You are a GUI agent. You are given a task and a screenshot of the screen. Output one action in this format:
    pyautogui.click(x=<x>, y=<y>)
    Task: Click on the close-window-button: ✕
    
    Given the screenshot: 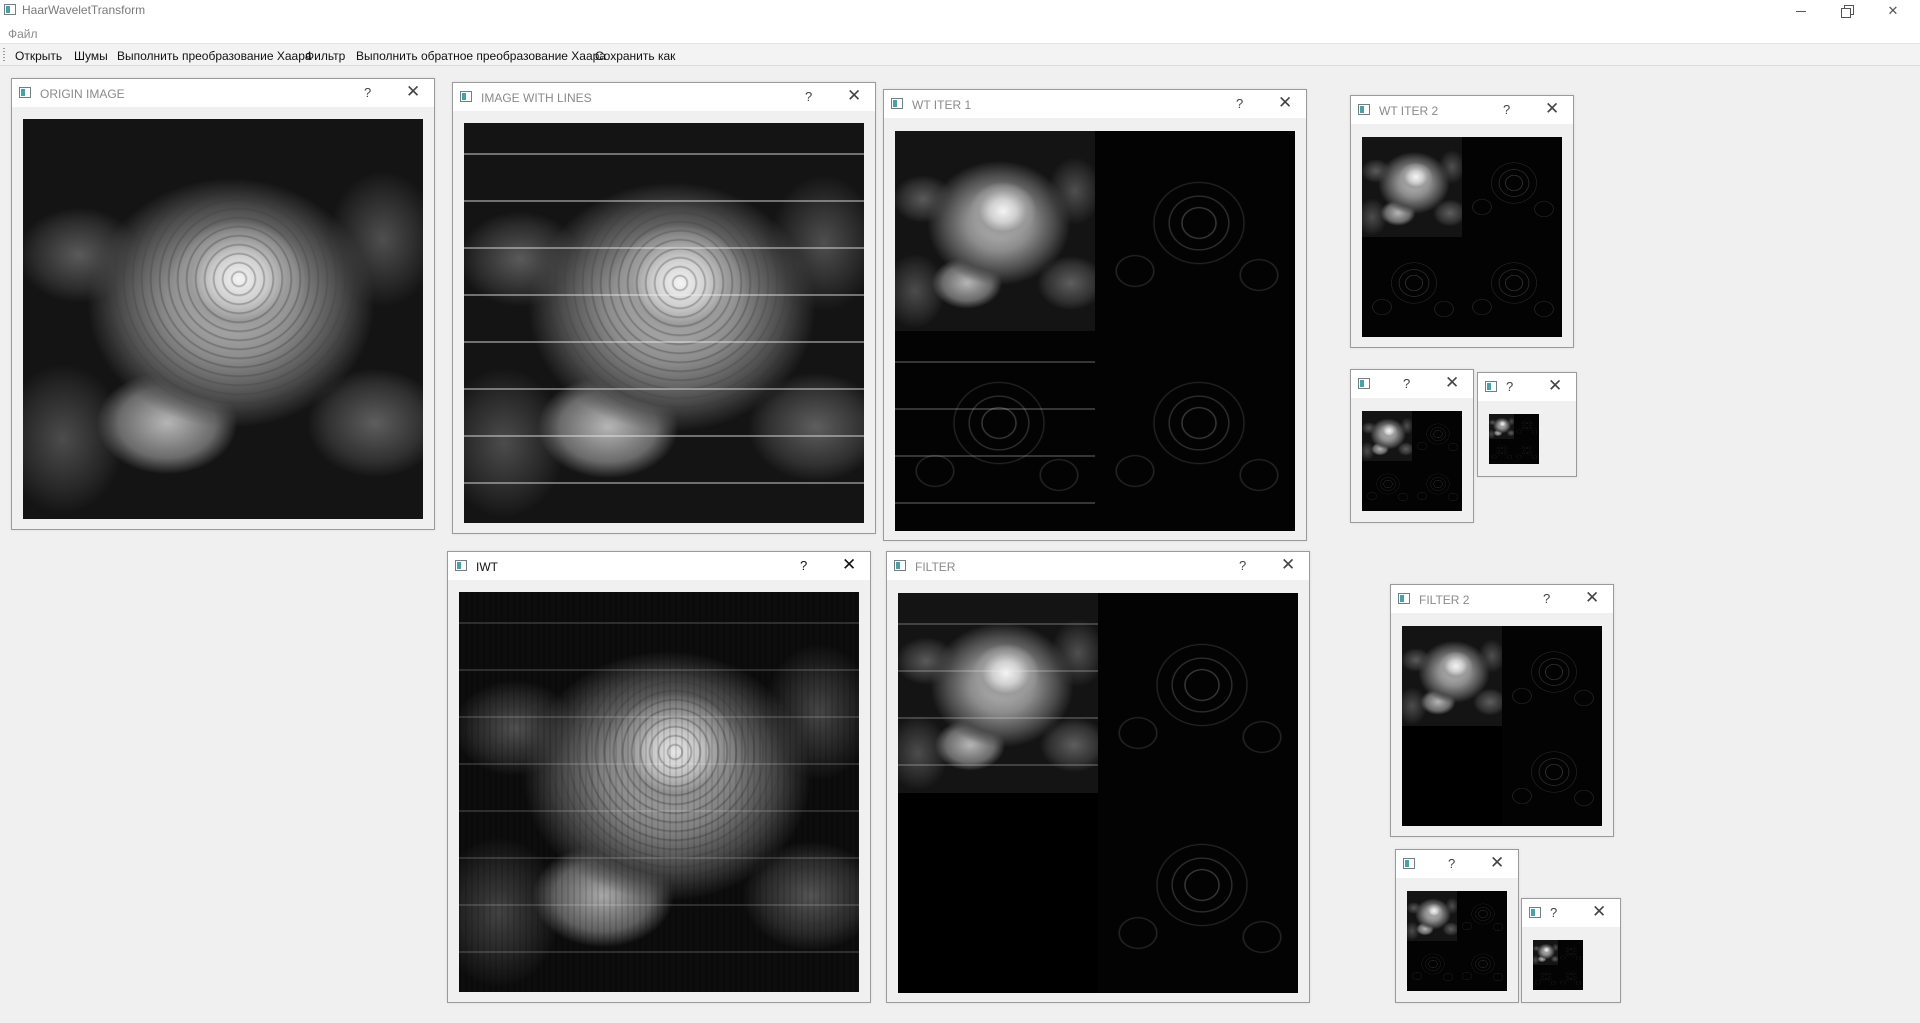 What is the action you would take?
    pyautogui.click(x=1893, y=11)
    